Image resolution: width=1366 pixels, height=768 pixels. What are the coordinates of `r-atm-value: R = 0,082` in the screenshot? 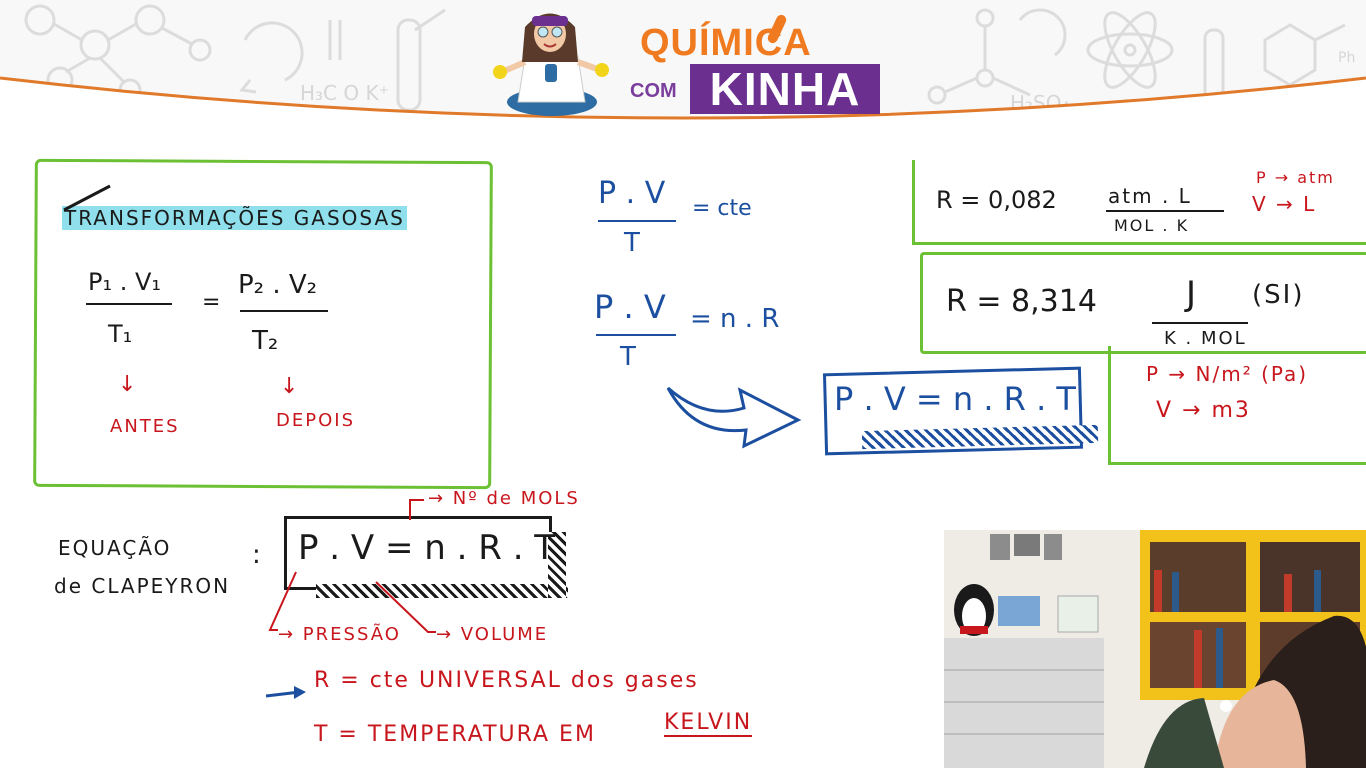 It's located at (996, 200).